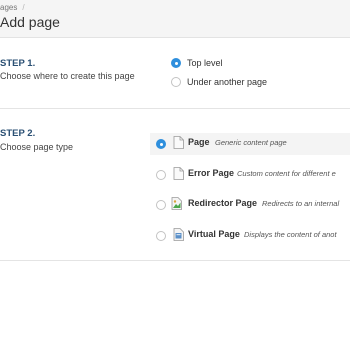 The height and width of the screenshot is (350, 350). I want to click on step1-title: STEP 1., so click(18, 63).